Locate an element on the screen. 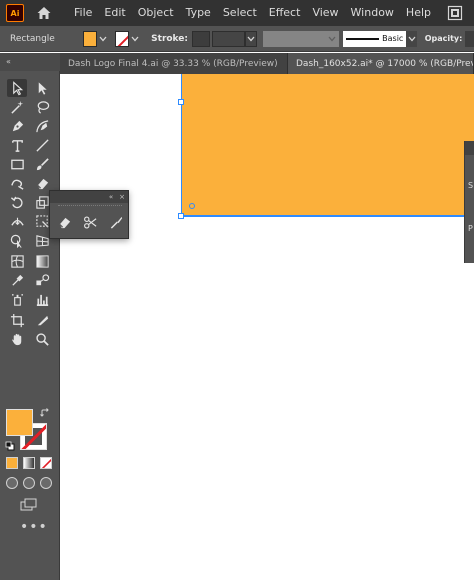 This screenshot has width=474, height=580. zoom-tool is located at coordinates (42, 339).